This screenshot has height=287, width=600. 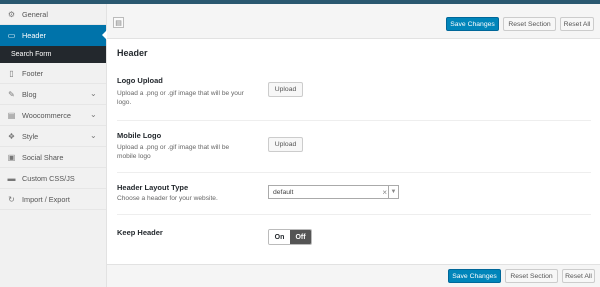 I want to click on sidebar-subitem-search-form: Search Form, so click(x=53, y=54).